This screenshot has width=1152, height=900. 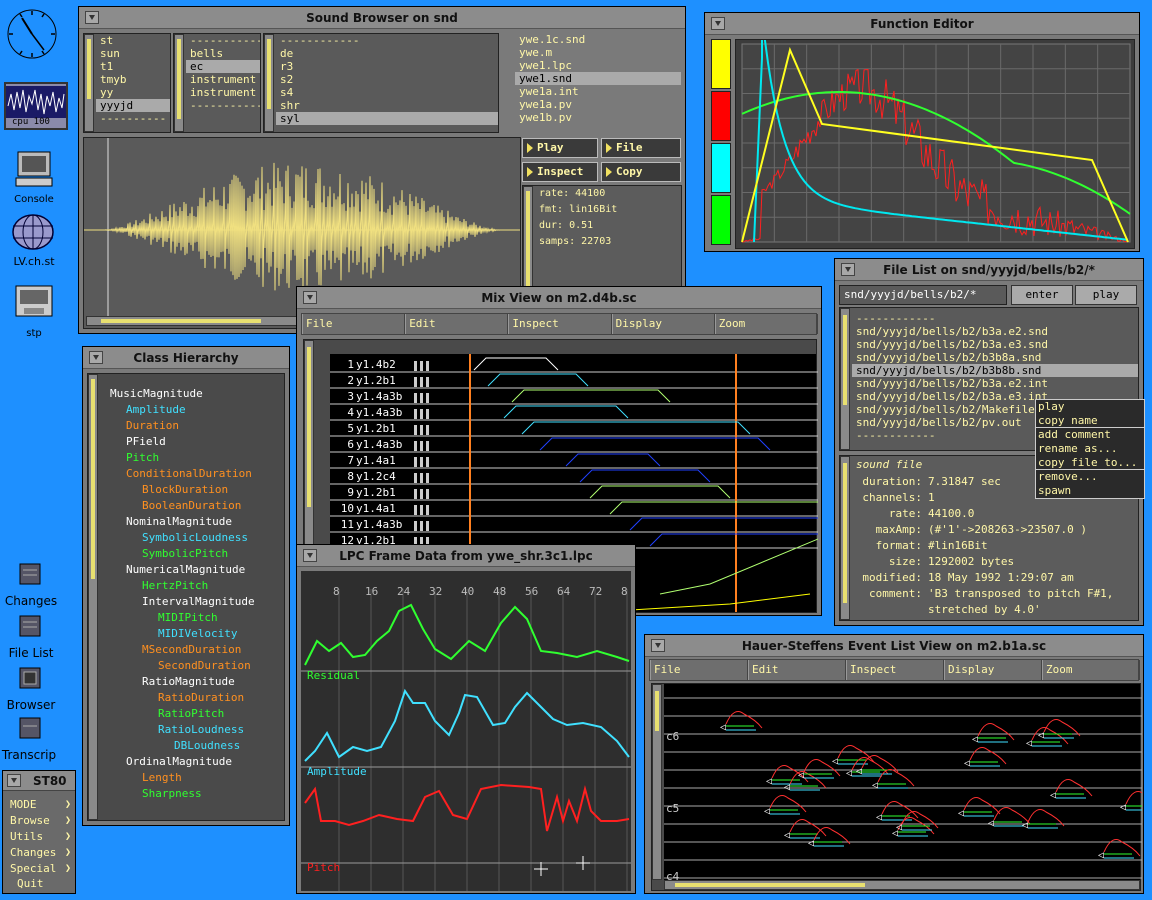 I want to click on cpu-meter-icon: cpu 100, so click(x=36, y=106).